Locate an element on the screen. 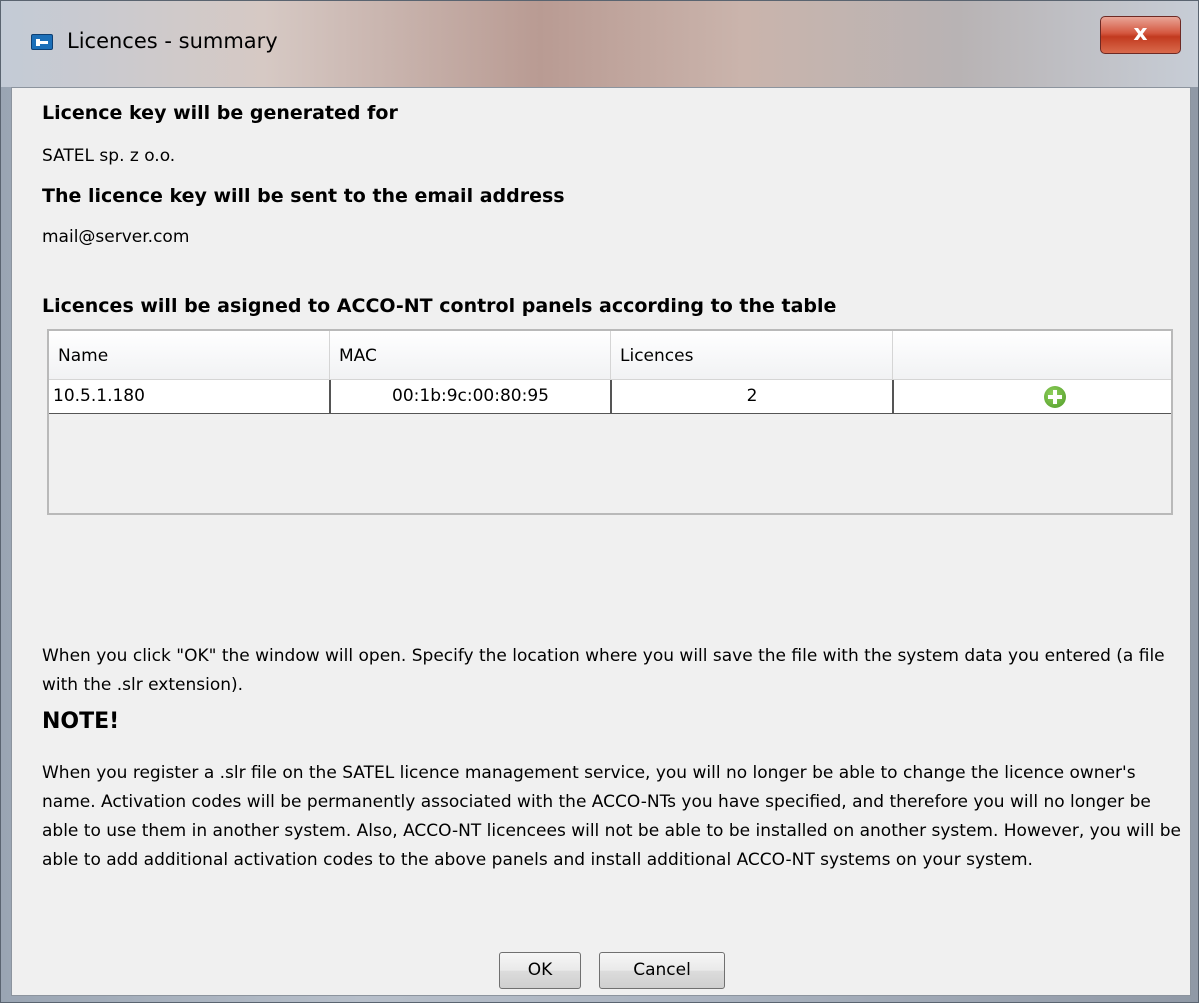 The width and height of the screenshot is (1199, 1003). cell-licences: 2 is located at coordinates (752, 397).